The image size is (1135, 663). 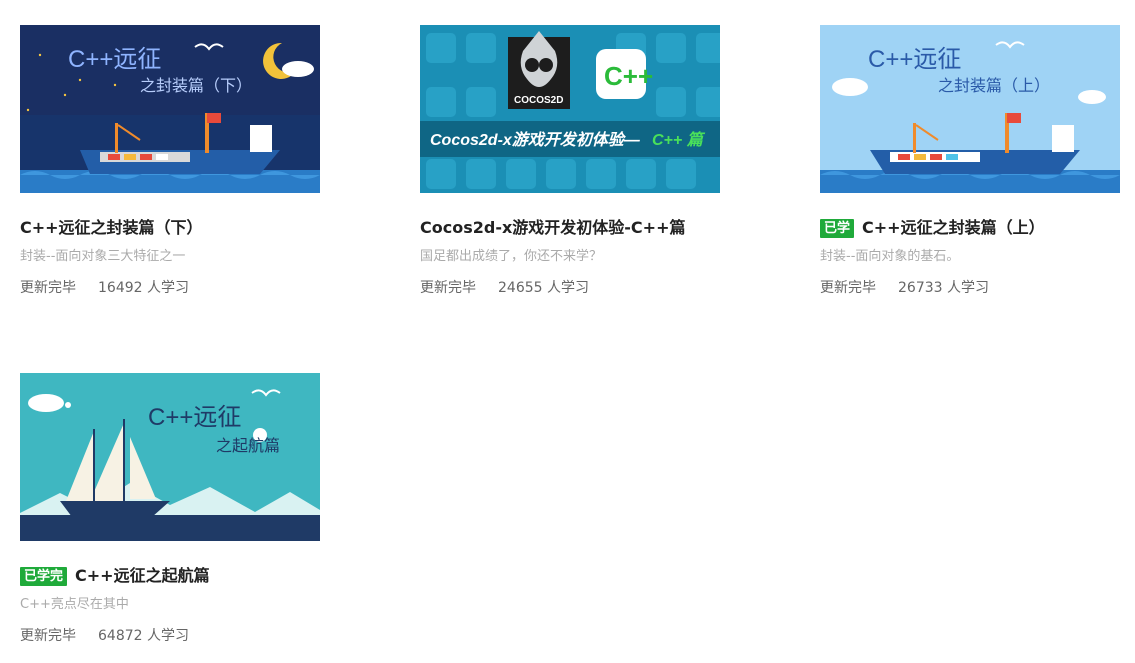 I want to click on course-thumbnail: COCOS2D C++ Cocos2d-x游戏开发初体验— C++ 篇, so click(x=570, y=109).